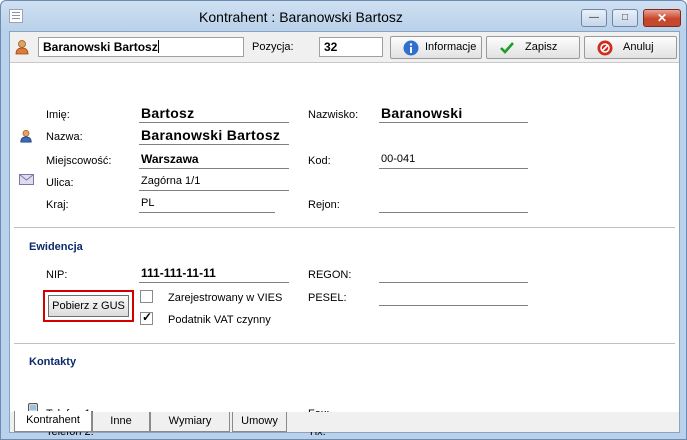 The width and height of the screenshot is (687, 440). What do you see at coordinates (453, 204) in the screenshot?
I see `region-field` at bounding box center [453, 204].